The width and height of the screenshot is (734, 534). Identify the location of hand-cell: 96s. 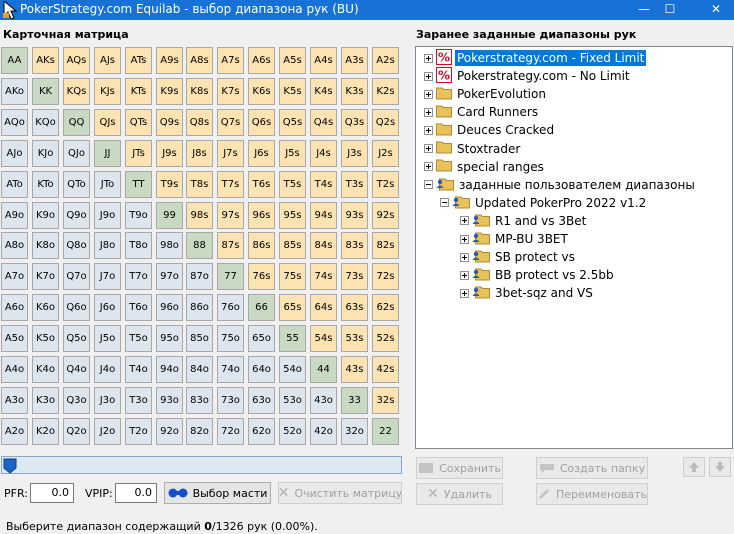
(261, 215).